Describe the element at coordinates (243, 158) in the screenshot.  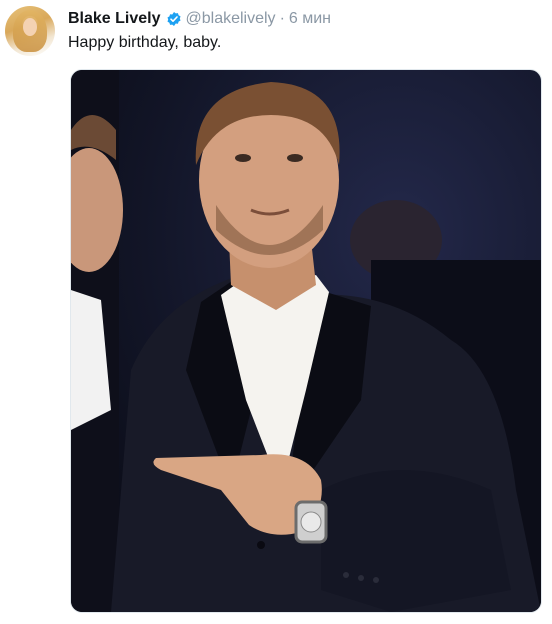
I see `left-eye` at that location.